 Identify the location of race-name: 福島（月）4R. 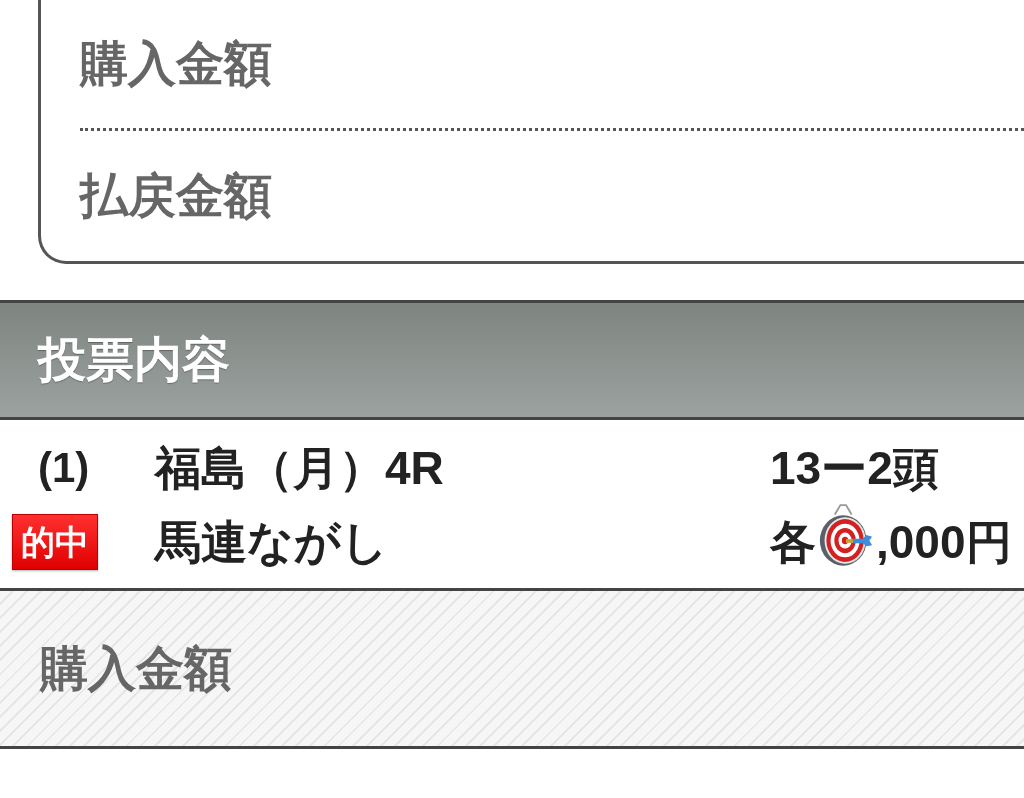
(299, 468).